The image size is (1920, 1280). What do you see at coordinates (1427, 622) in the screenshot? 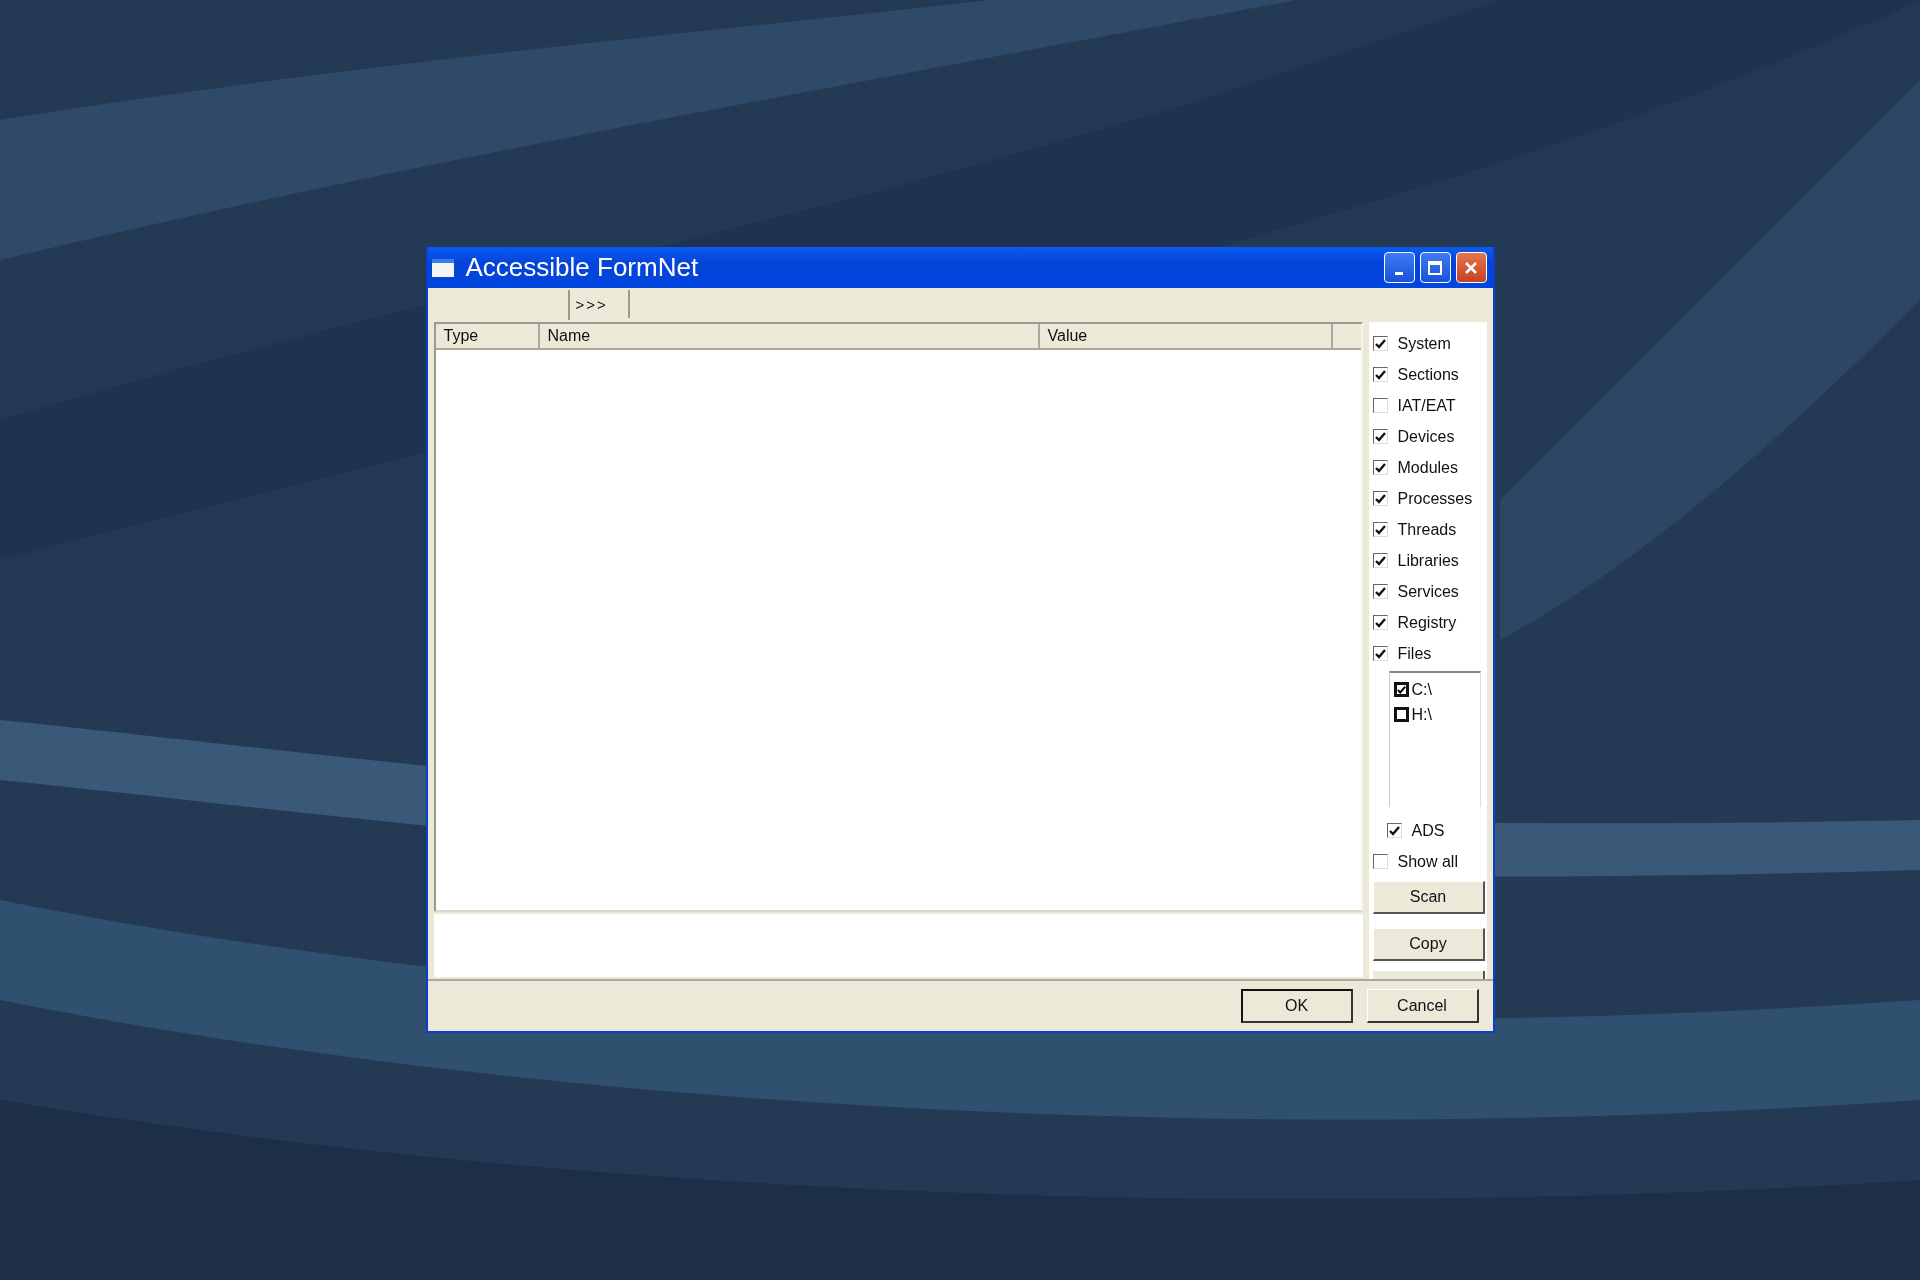
I see `checkbox-label: Registry` at bounding box center [1427, 622].